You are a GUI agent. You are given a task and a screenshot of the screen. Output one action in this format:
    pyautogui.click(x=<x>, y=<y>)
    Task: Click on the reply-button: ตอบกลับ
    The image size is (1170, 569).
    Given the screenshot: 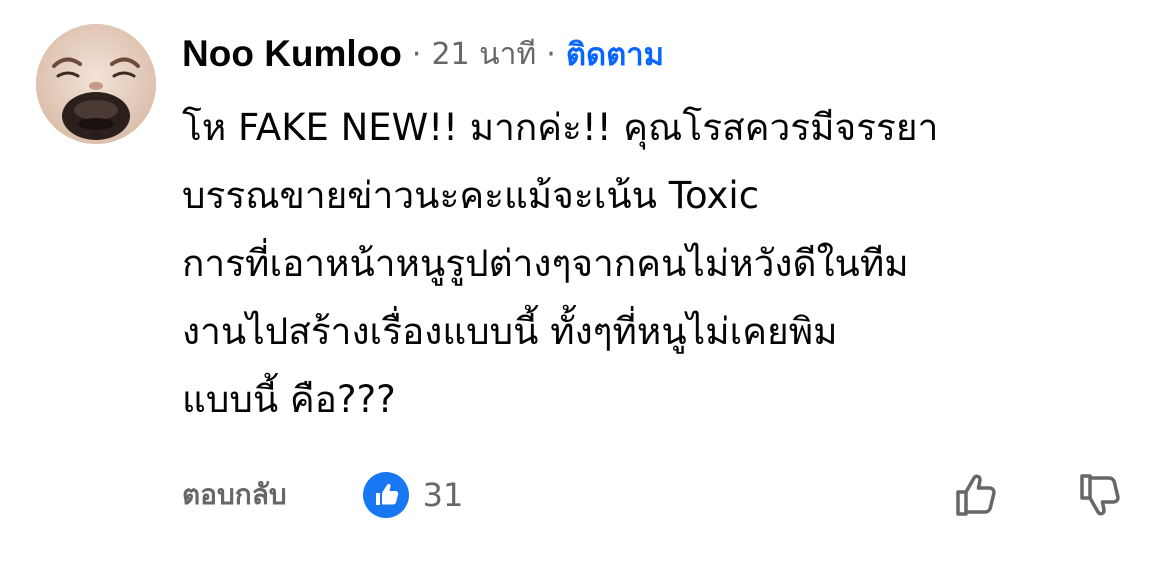 What is the action you would take?
    pyautogui.click(x=234, y=495)
    